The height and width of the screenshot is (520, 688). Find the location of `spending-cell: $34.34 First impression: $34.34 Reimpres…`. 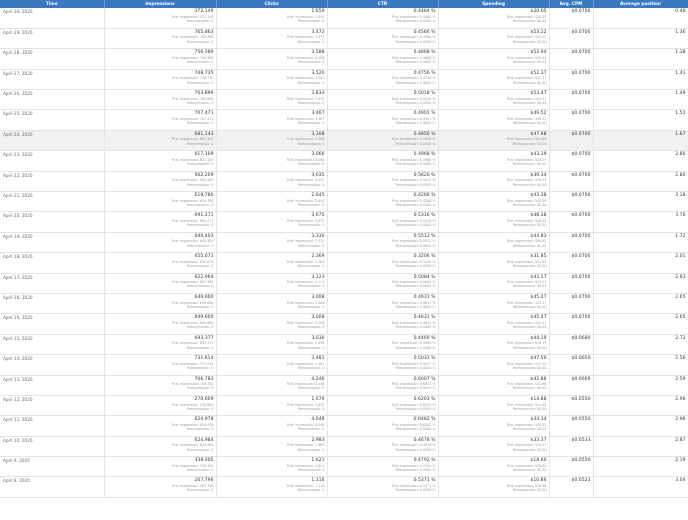

spending-cell: $34.34 First impression: $34.34 Reimpres… is located at coordinates (494, 426).